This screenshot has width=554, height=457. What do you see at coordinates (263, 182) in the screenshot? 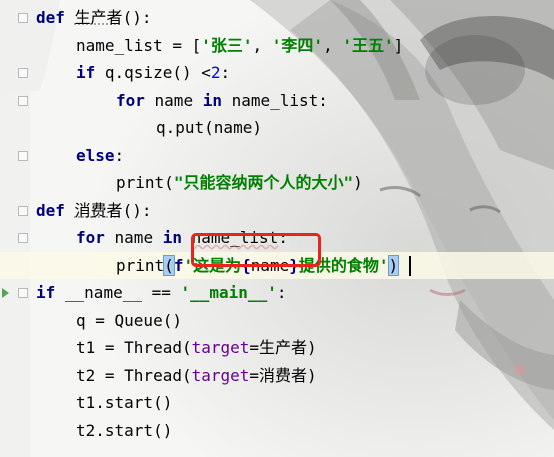
I see `code-token: "只能容纳两个人的大小"` at bounding box center [263, 182].